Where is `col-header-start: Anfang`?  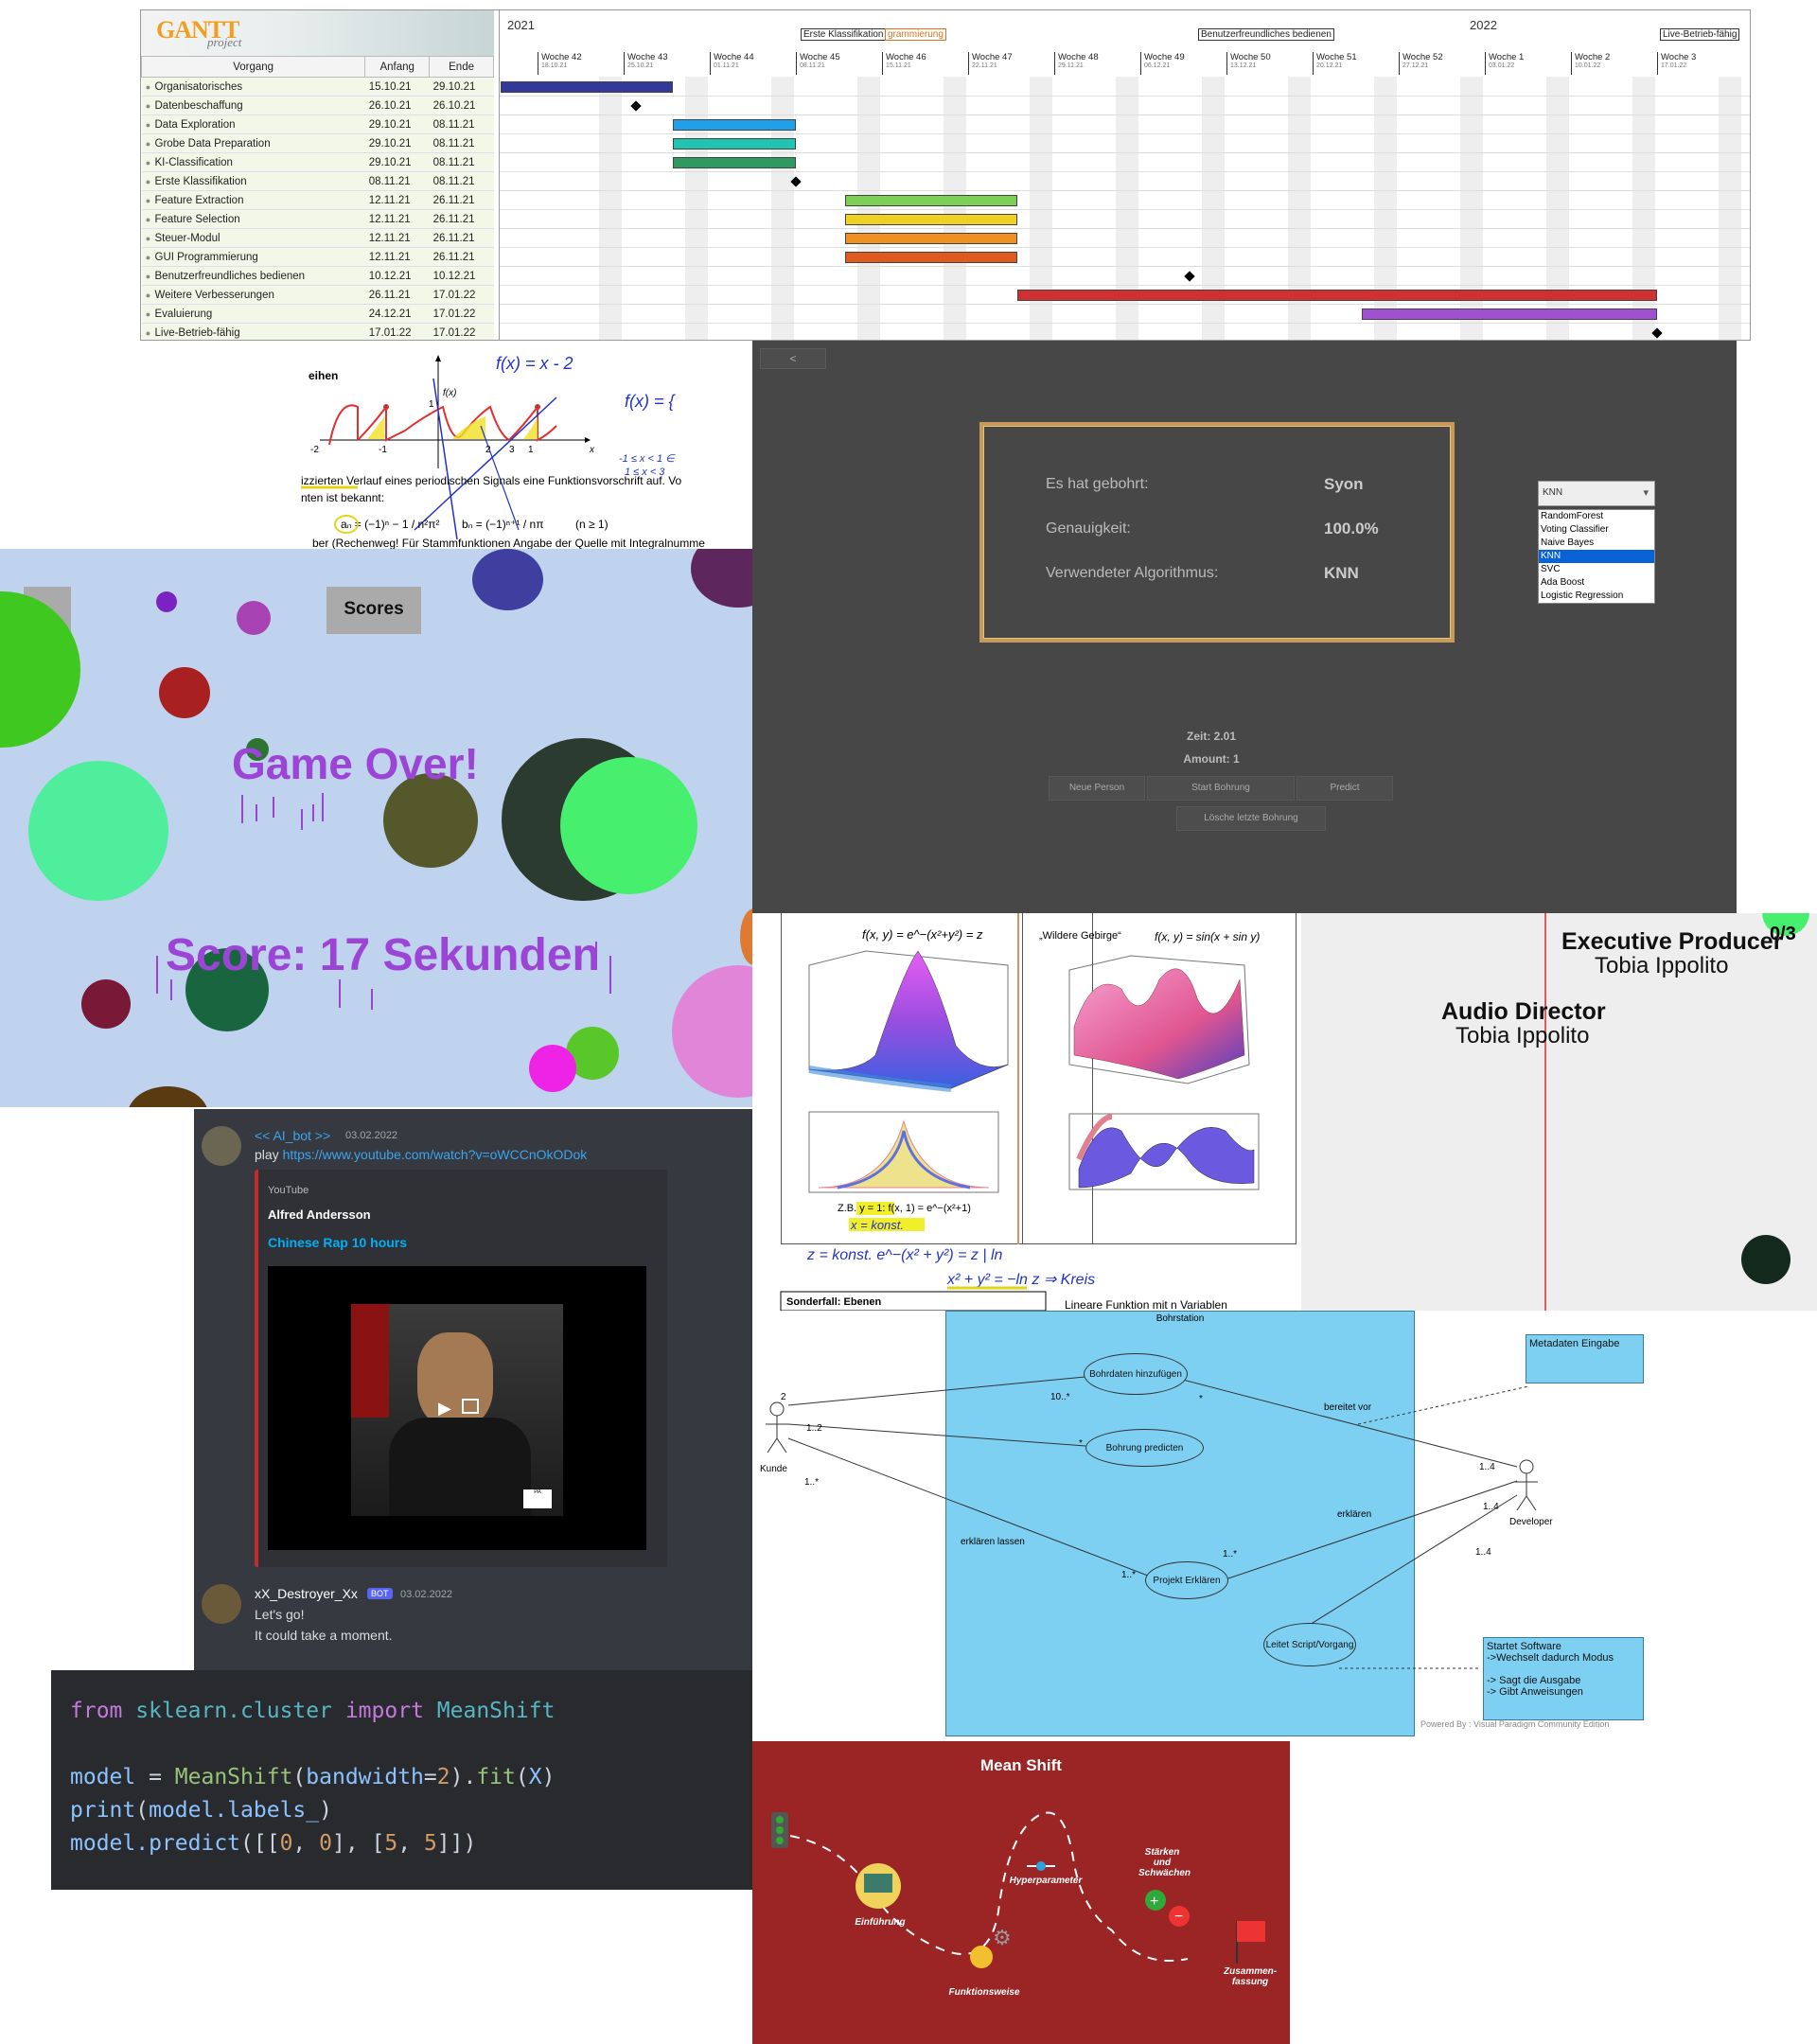
col-header-start: Anfang is located at coordinates (397, 67).